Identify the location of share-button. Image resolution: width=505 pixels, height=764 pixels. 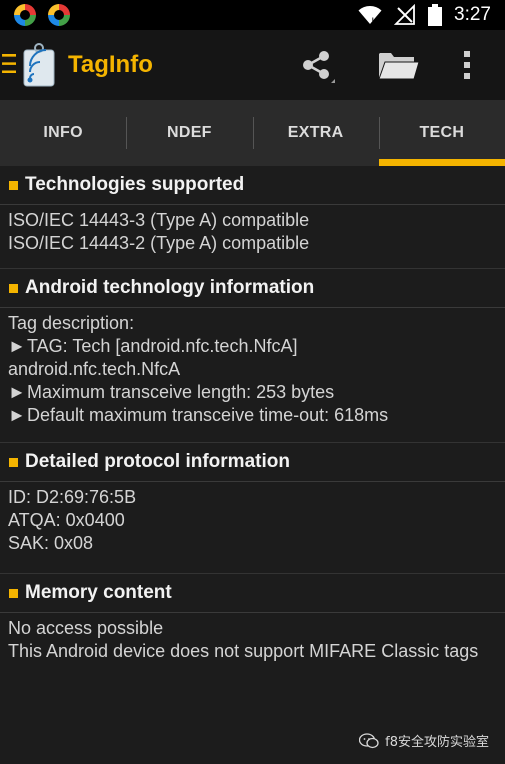
(317, 65).